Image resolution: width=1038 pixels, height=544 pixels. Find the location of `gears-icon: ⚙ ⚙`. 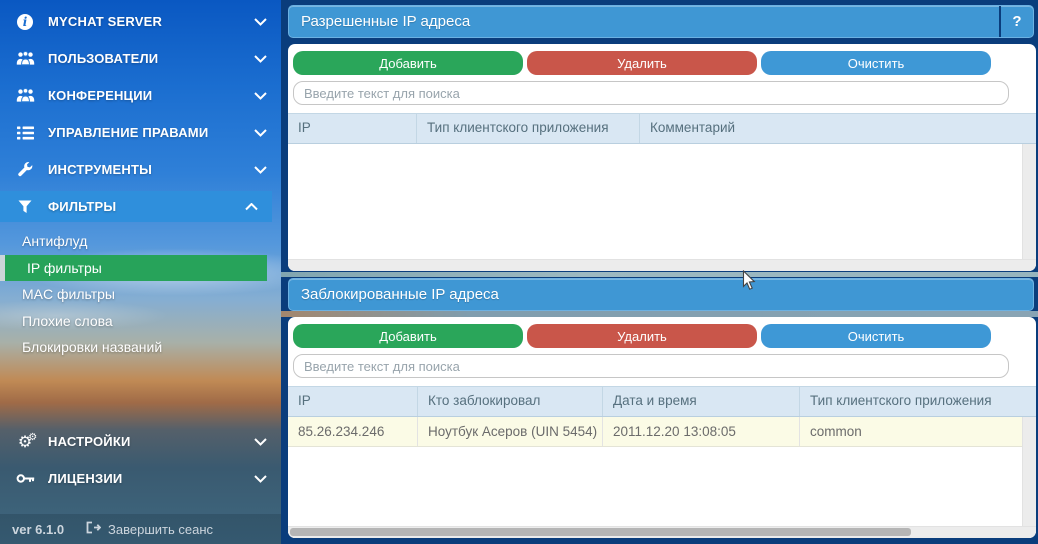

gears-icon: ⚙ ⚙ is located at coordinates (27, 441).